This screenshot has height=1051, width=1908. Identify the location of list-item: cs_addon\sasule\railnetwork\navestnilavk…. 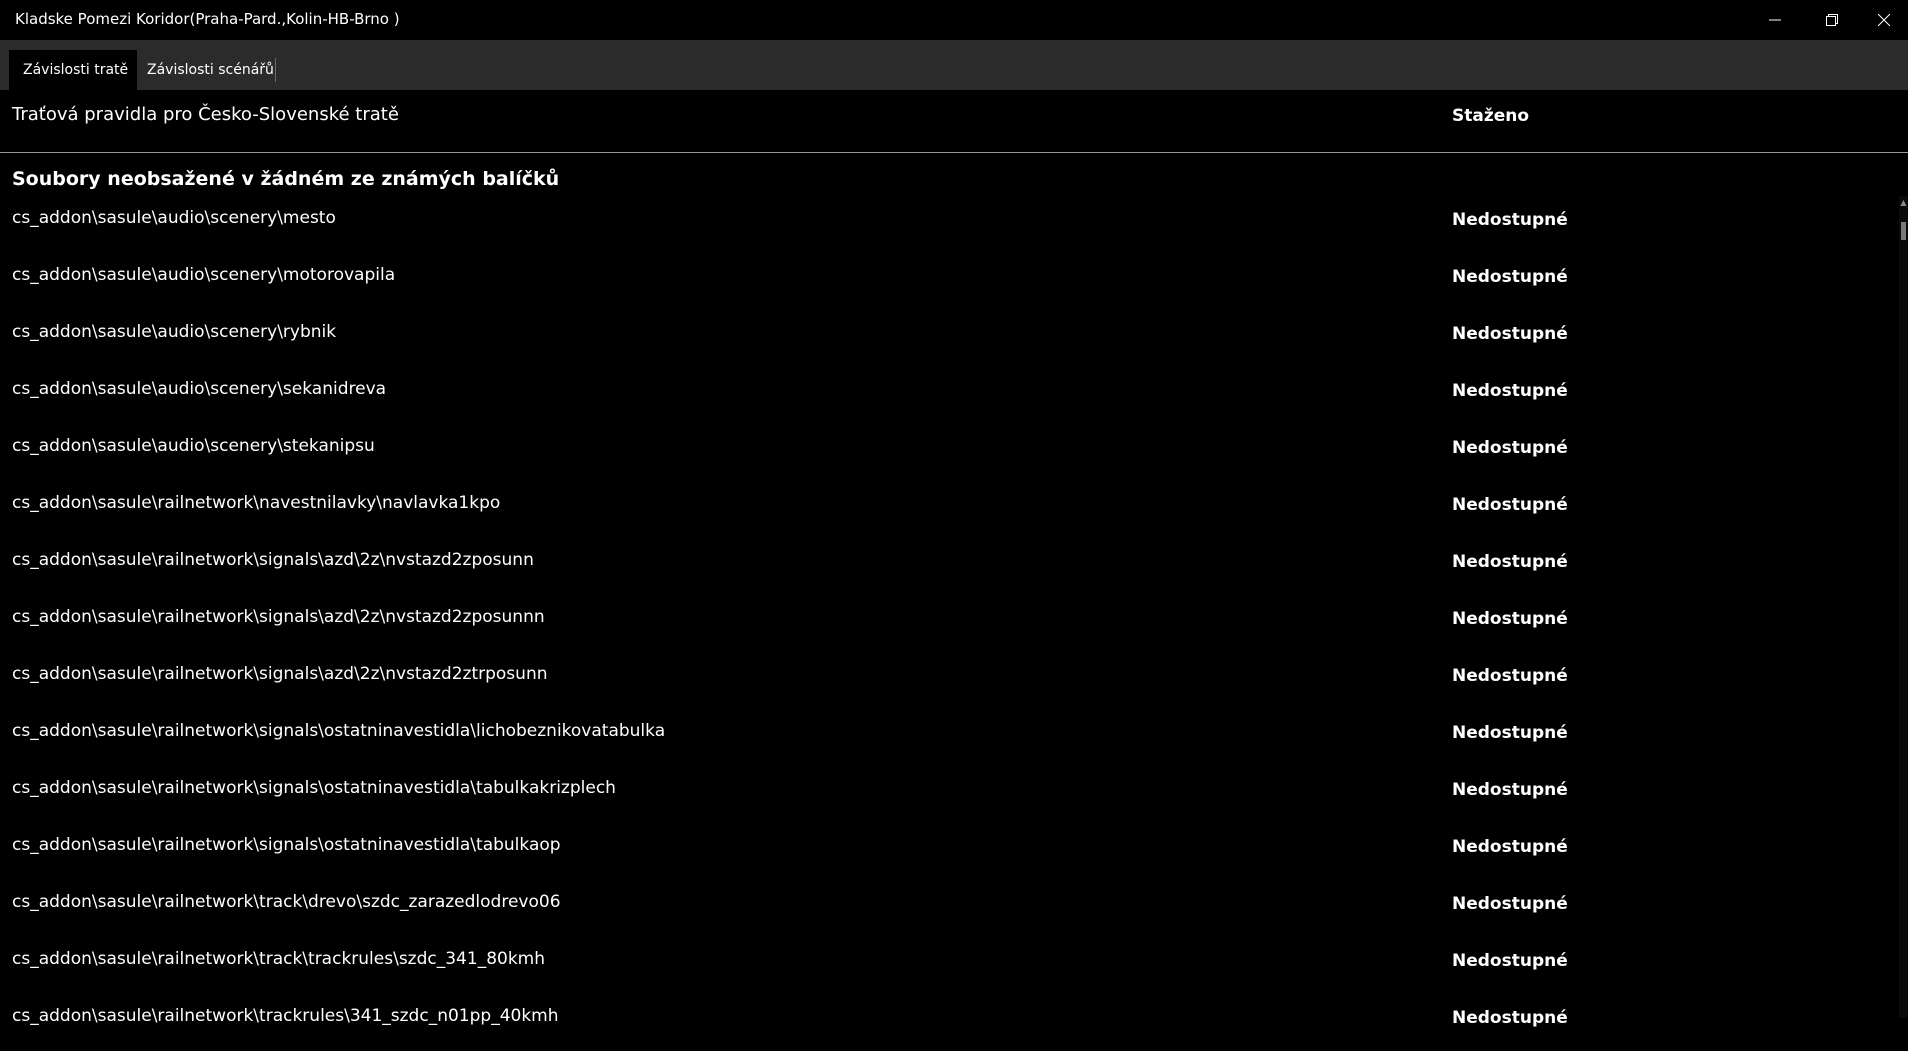
(950, 509).